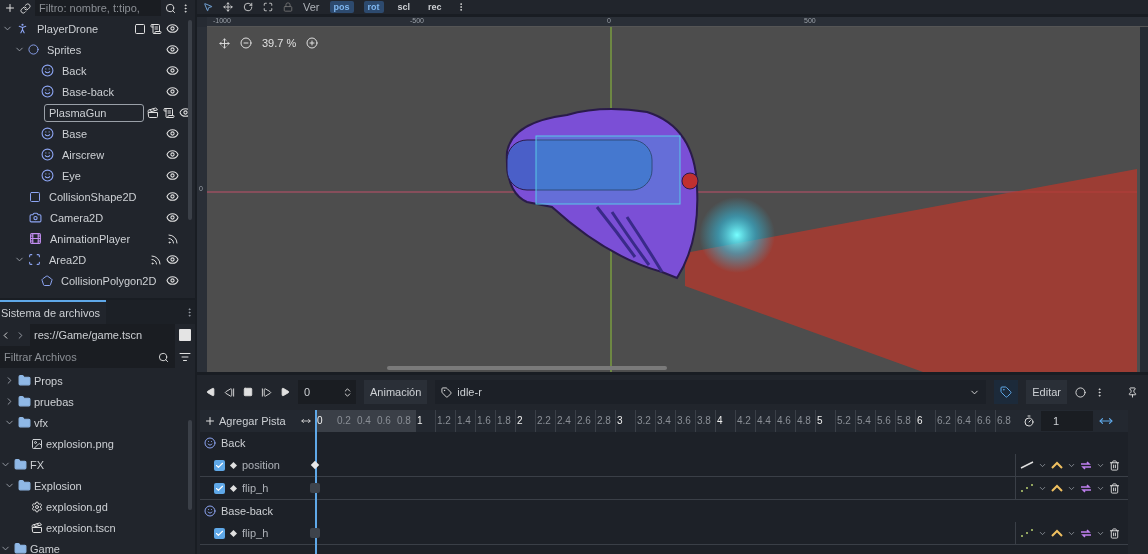  I want to click on scale-icon, so click(268, 7).